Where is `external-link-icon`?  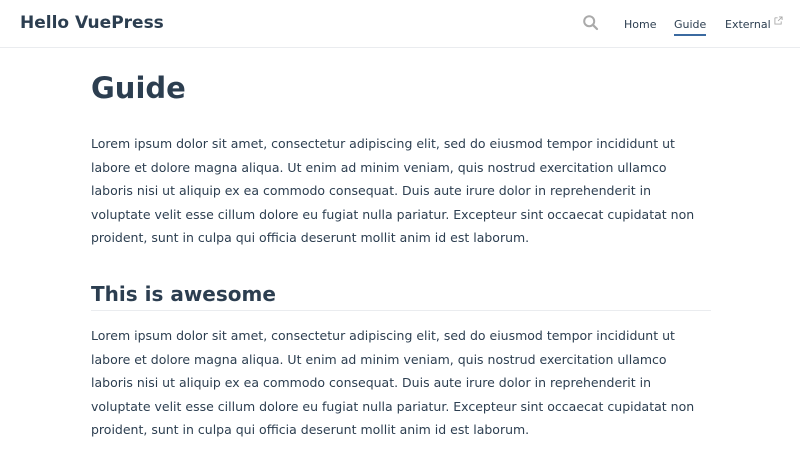 external-link-icon is located at coordinates (778, 20).